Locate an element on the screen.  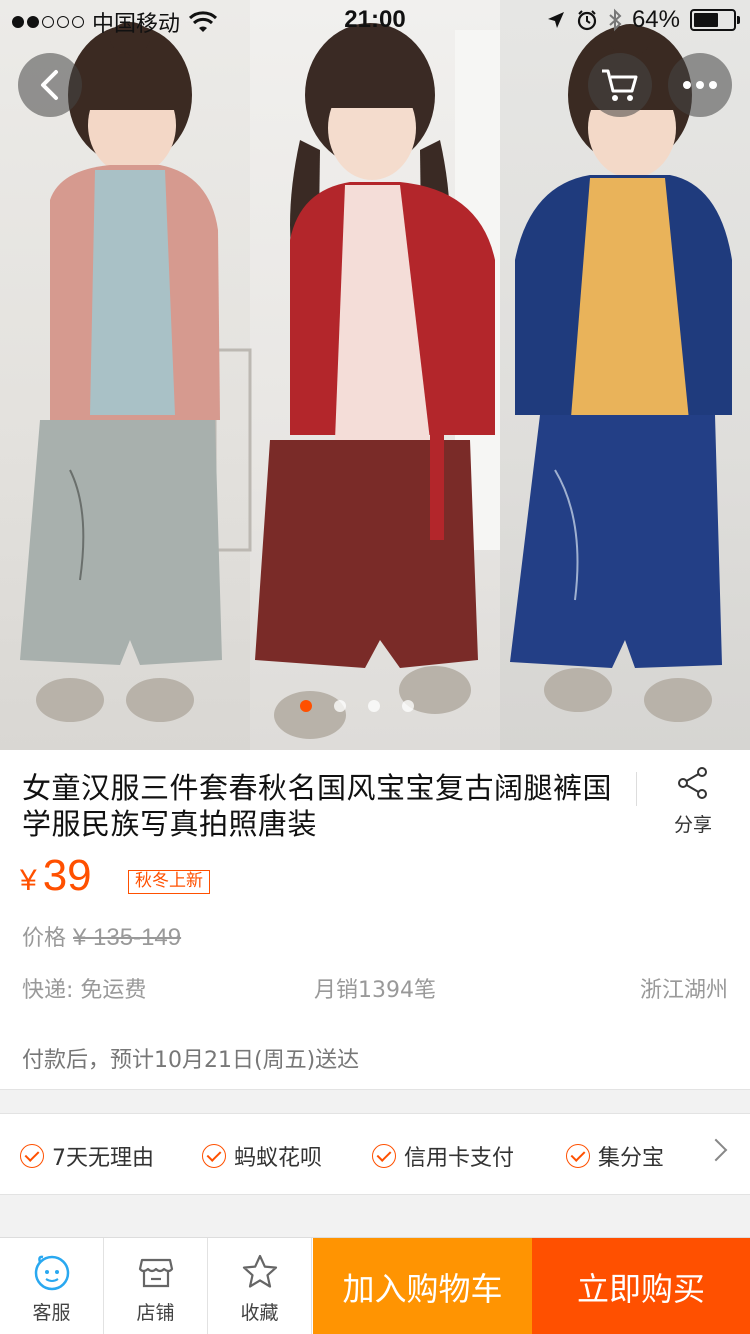
price: 39 is located at coordinates (67, 875).